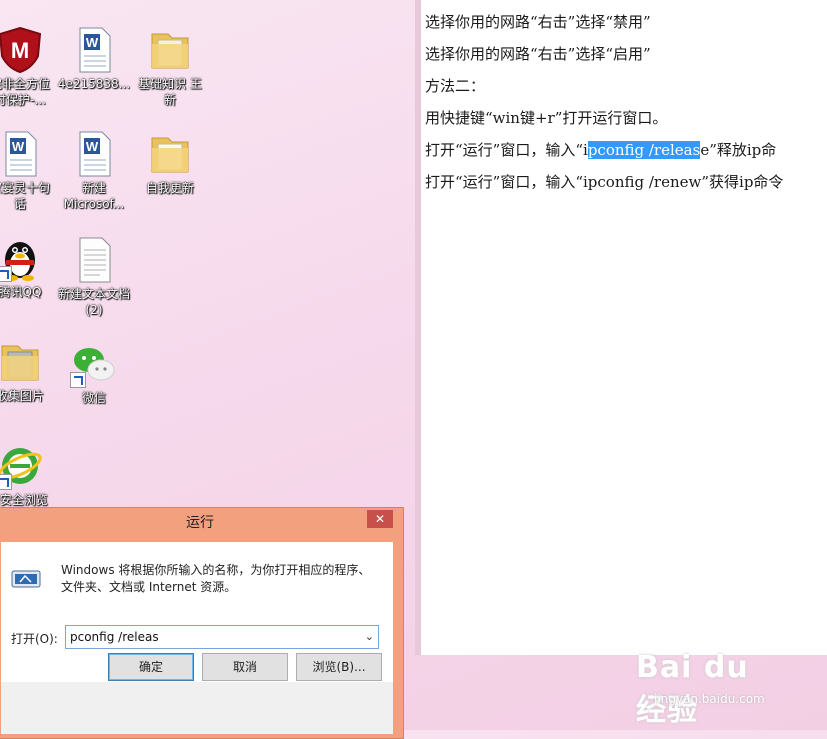  What do you see at coordinates (170, 92) in the screenshot?
I see `desktop-icon-label: 基础知识 王 新` at bounding box center [170, 92].